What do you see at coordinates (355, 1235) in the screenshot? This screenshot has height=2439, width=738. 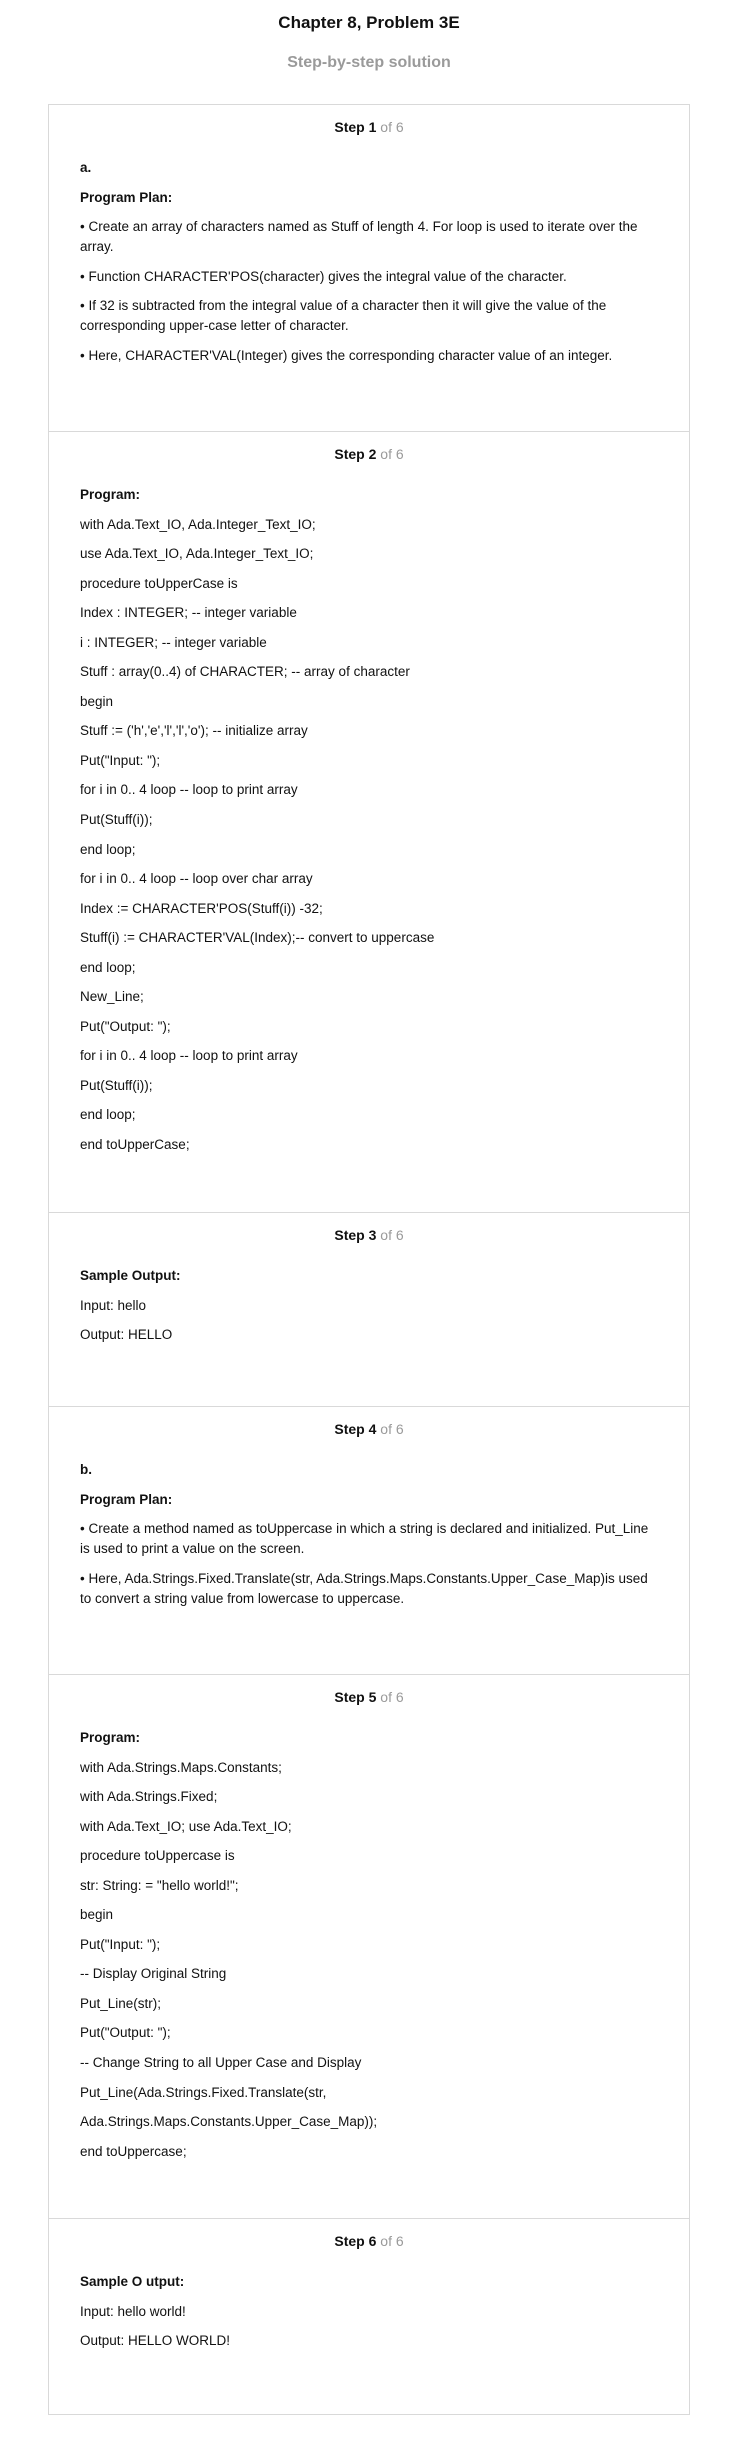 I see `step-label: Step 3` at bounding box center [355, 1235].